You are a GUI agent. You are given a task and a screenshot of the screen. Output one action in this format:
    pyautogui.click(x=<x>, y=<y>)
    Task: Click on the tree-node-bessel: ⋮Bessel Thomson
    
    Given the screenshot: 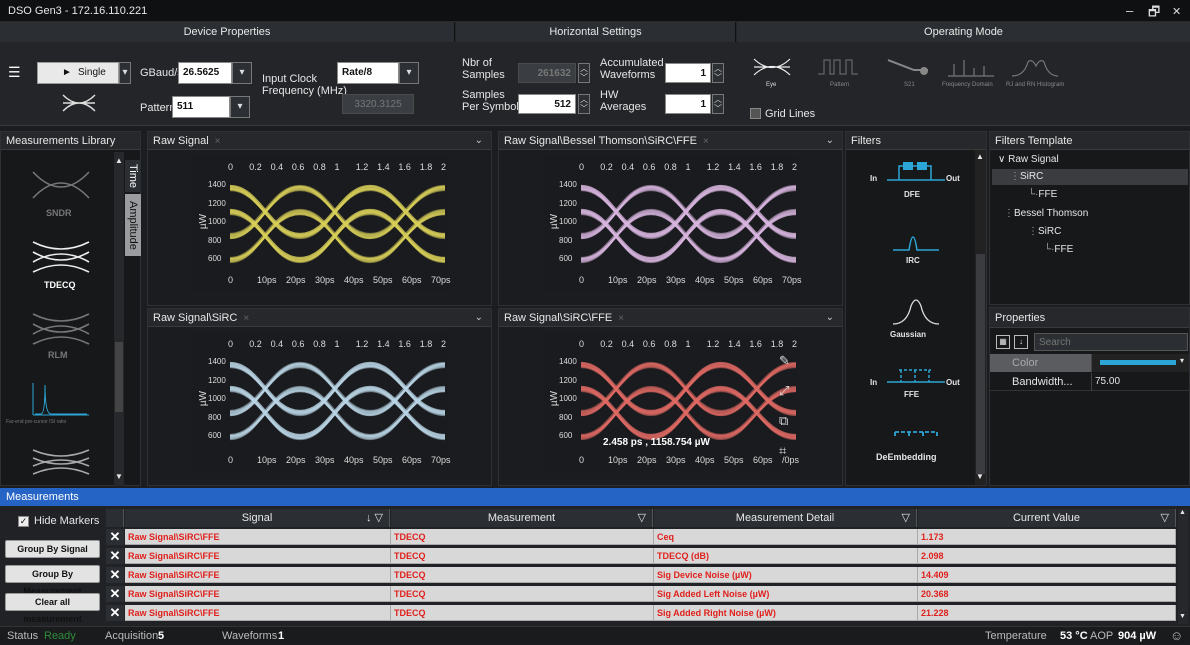 What is the action you would take?
    pyautogui.click(x=1046, y=213)
    